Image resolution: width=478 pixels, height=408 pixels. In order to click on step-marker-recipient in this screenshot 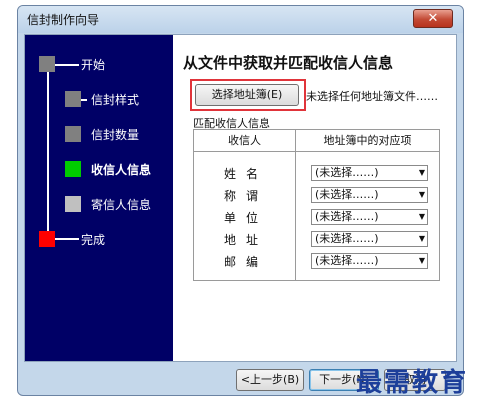, I will do `click(73, 169)`.